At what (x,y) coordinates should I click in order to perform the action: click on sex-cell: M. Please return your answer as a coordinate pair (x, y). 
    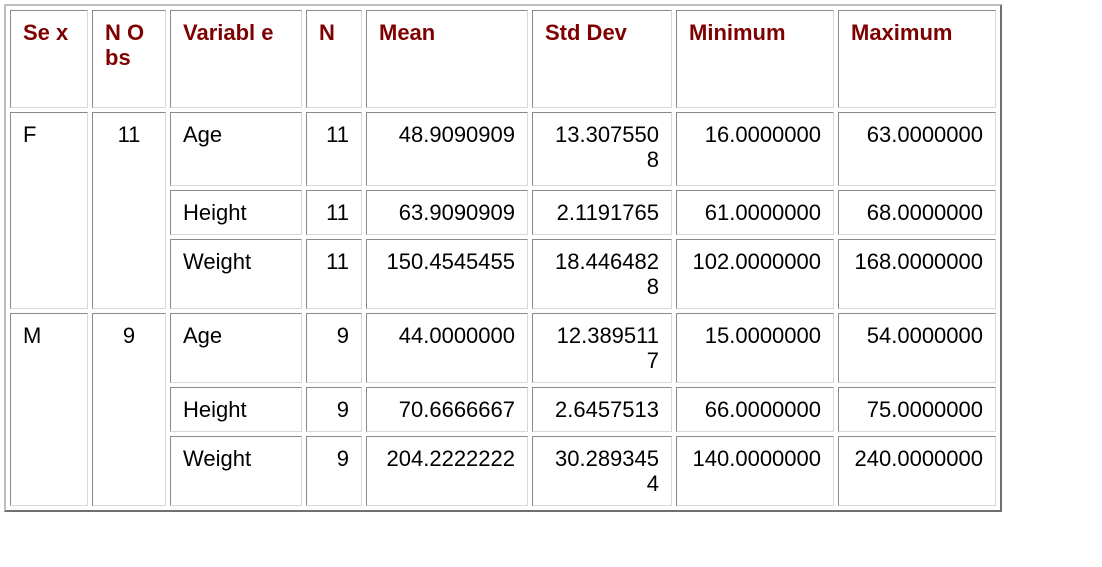
    Looking at the image, I should click on (49, 409).